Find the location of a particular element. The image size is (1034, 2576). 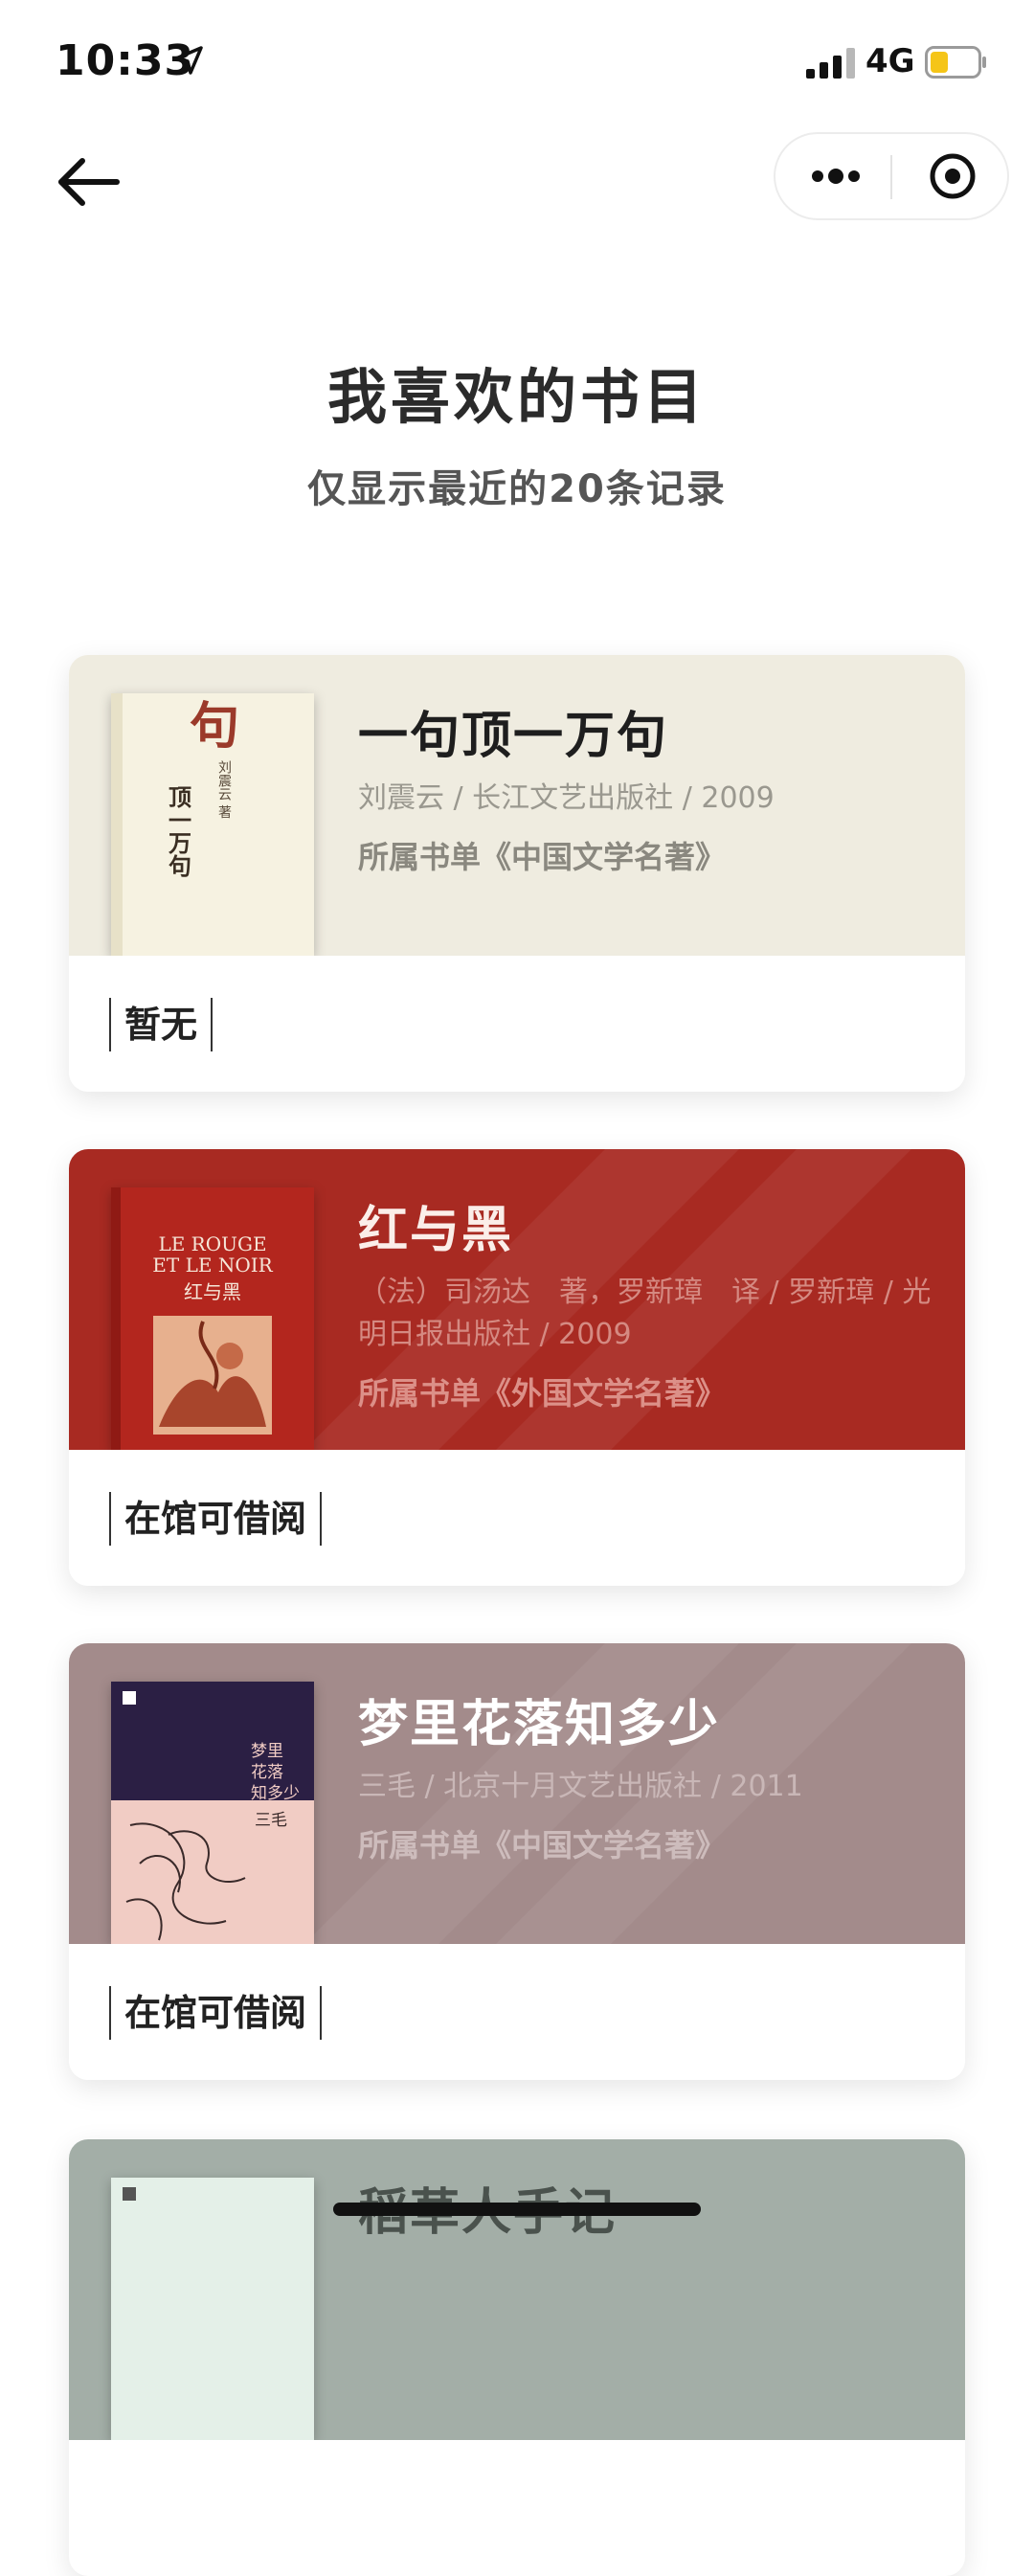

cover-text: 句 is located at coordinates (214, 726).